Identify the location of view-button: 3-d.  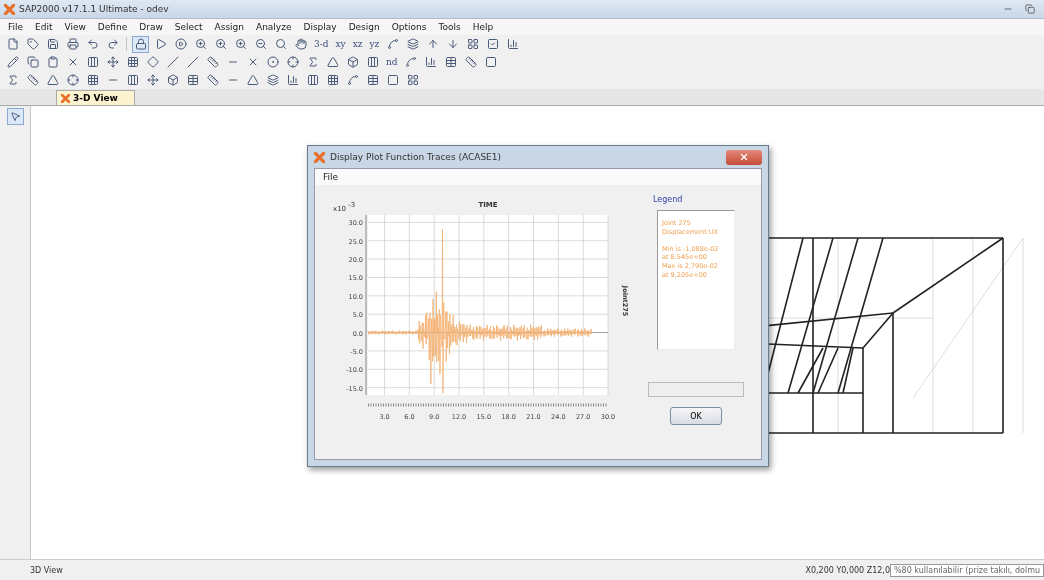
(321, 44).